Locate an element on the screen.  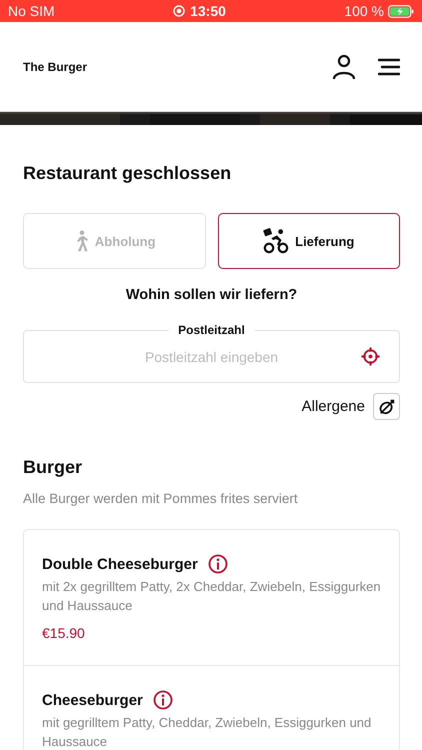
item-name: Cheeseburger is located at coordinates (92, 700).